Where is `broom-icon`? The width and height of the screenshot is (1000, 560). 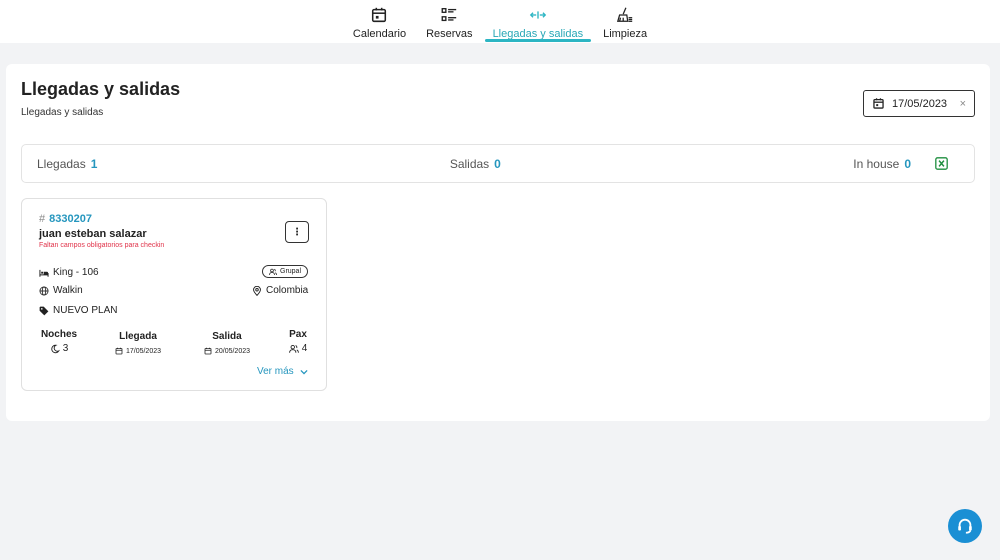 broom-icon is located at coordinates (625, 14).